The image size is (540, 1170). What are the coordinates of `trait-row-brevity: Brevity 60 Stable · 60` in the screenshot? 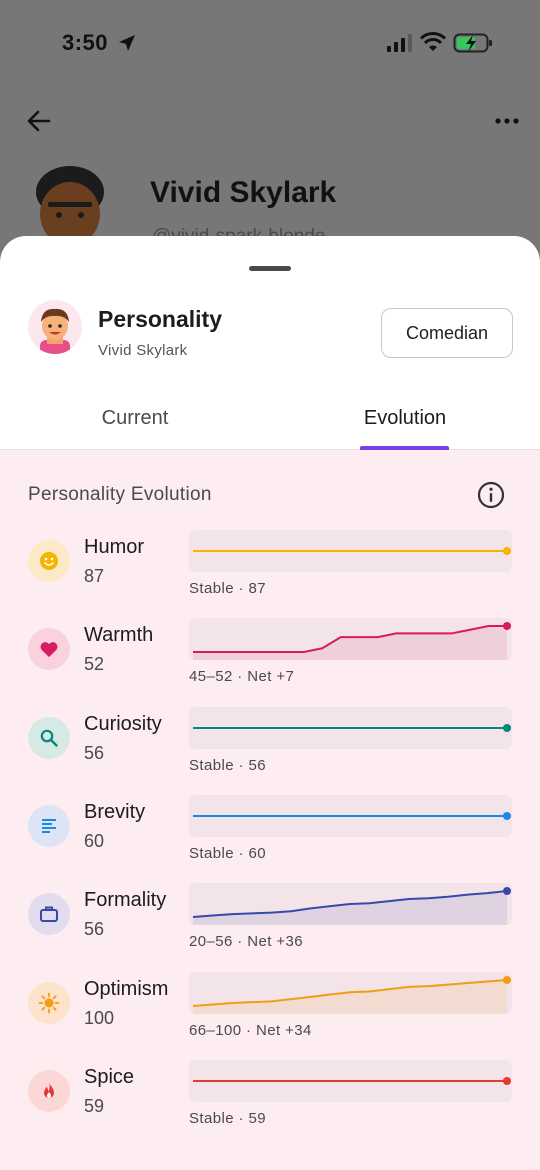 It's located at (270, 838).